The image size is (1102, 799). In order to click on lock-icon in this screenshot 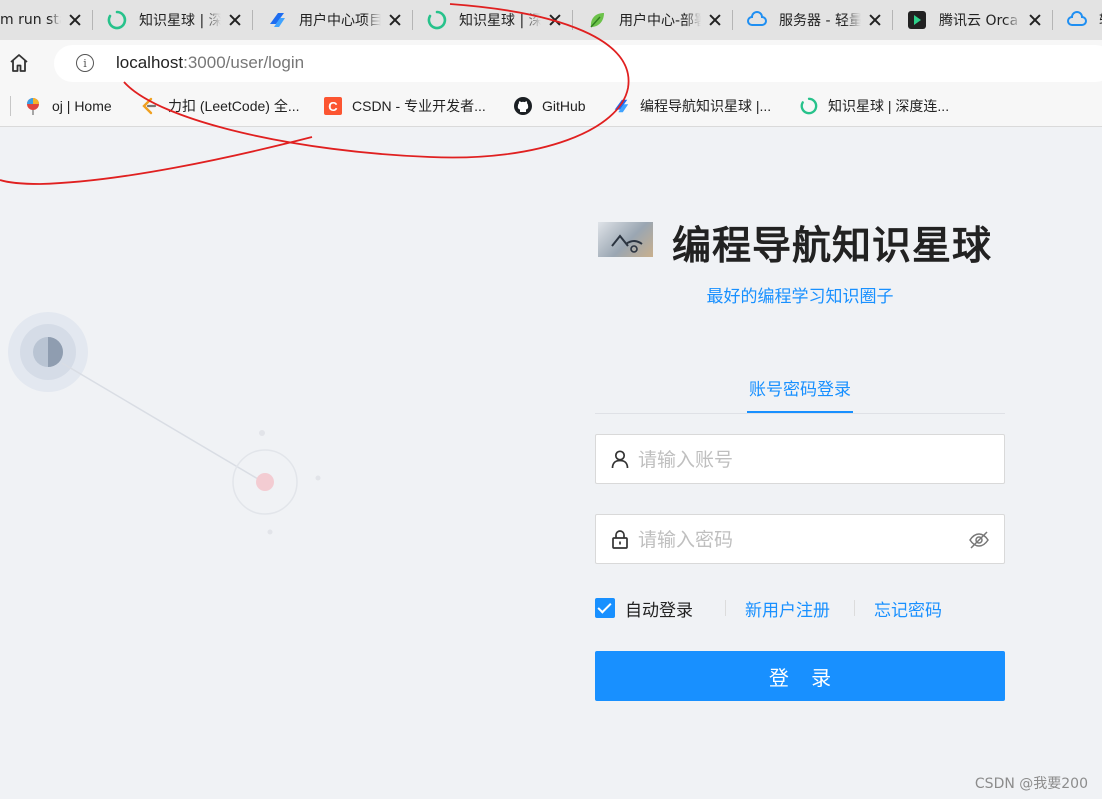, I will do `click(620, 539)`.